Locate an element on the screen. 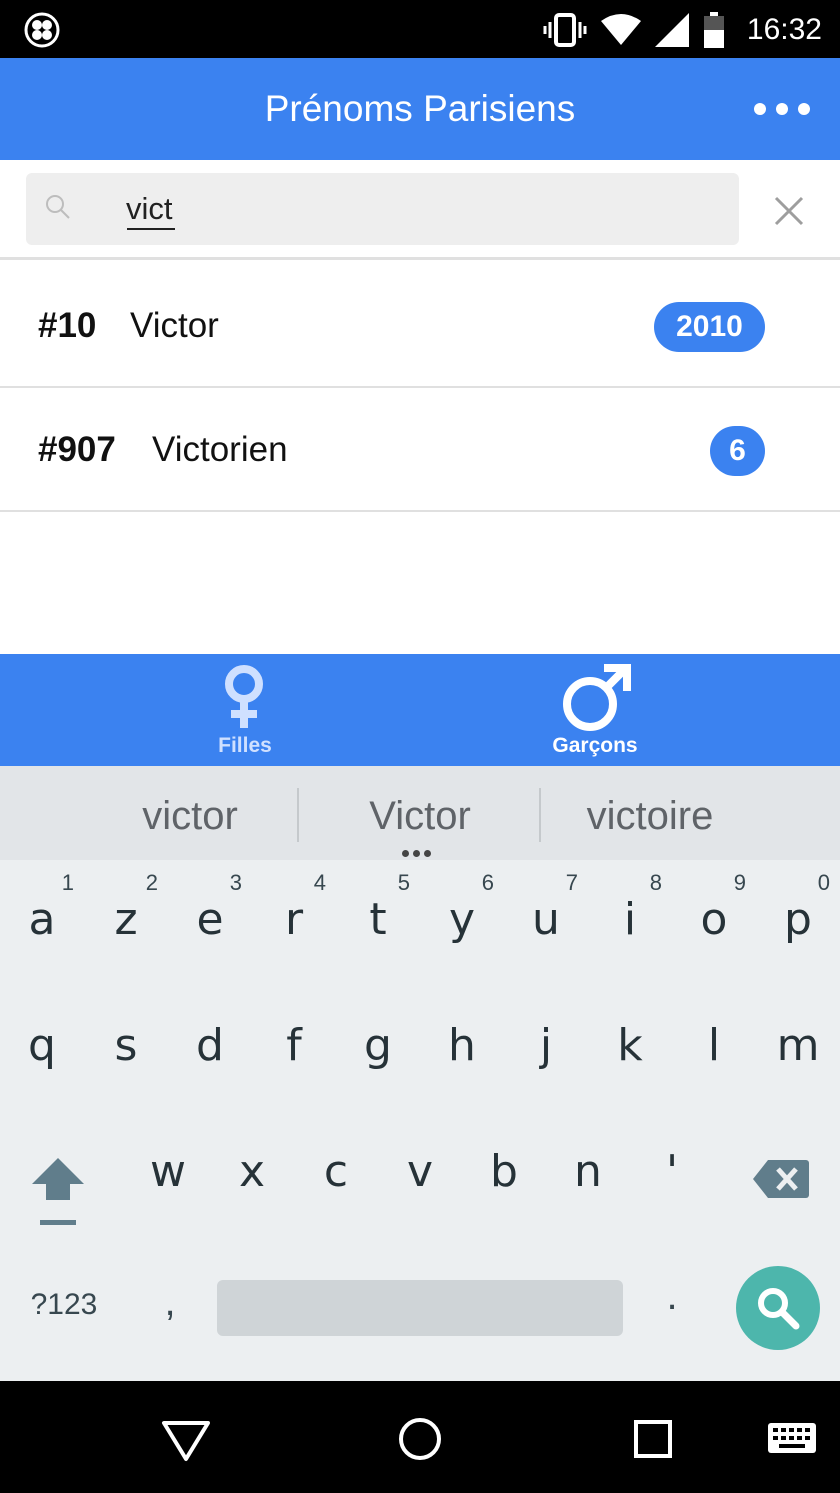 This screenshot has height=1493, width=840. clear-search-icon is located at coordinates (789, 211).